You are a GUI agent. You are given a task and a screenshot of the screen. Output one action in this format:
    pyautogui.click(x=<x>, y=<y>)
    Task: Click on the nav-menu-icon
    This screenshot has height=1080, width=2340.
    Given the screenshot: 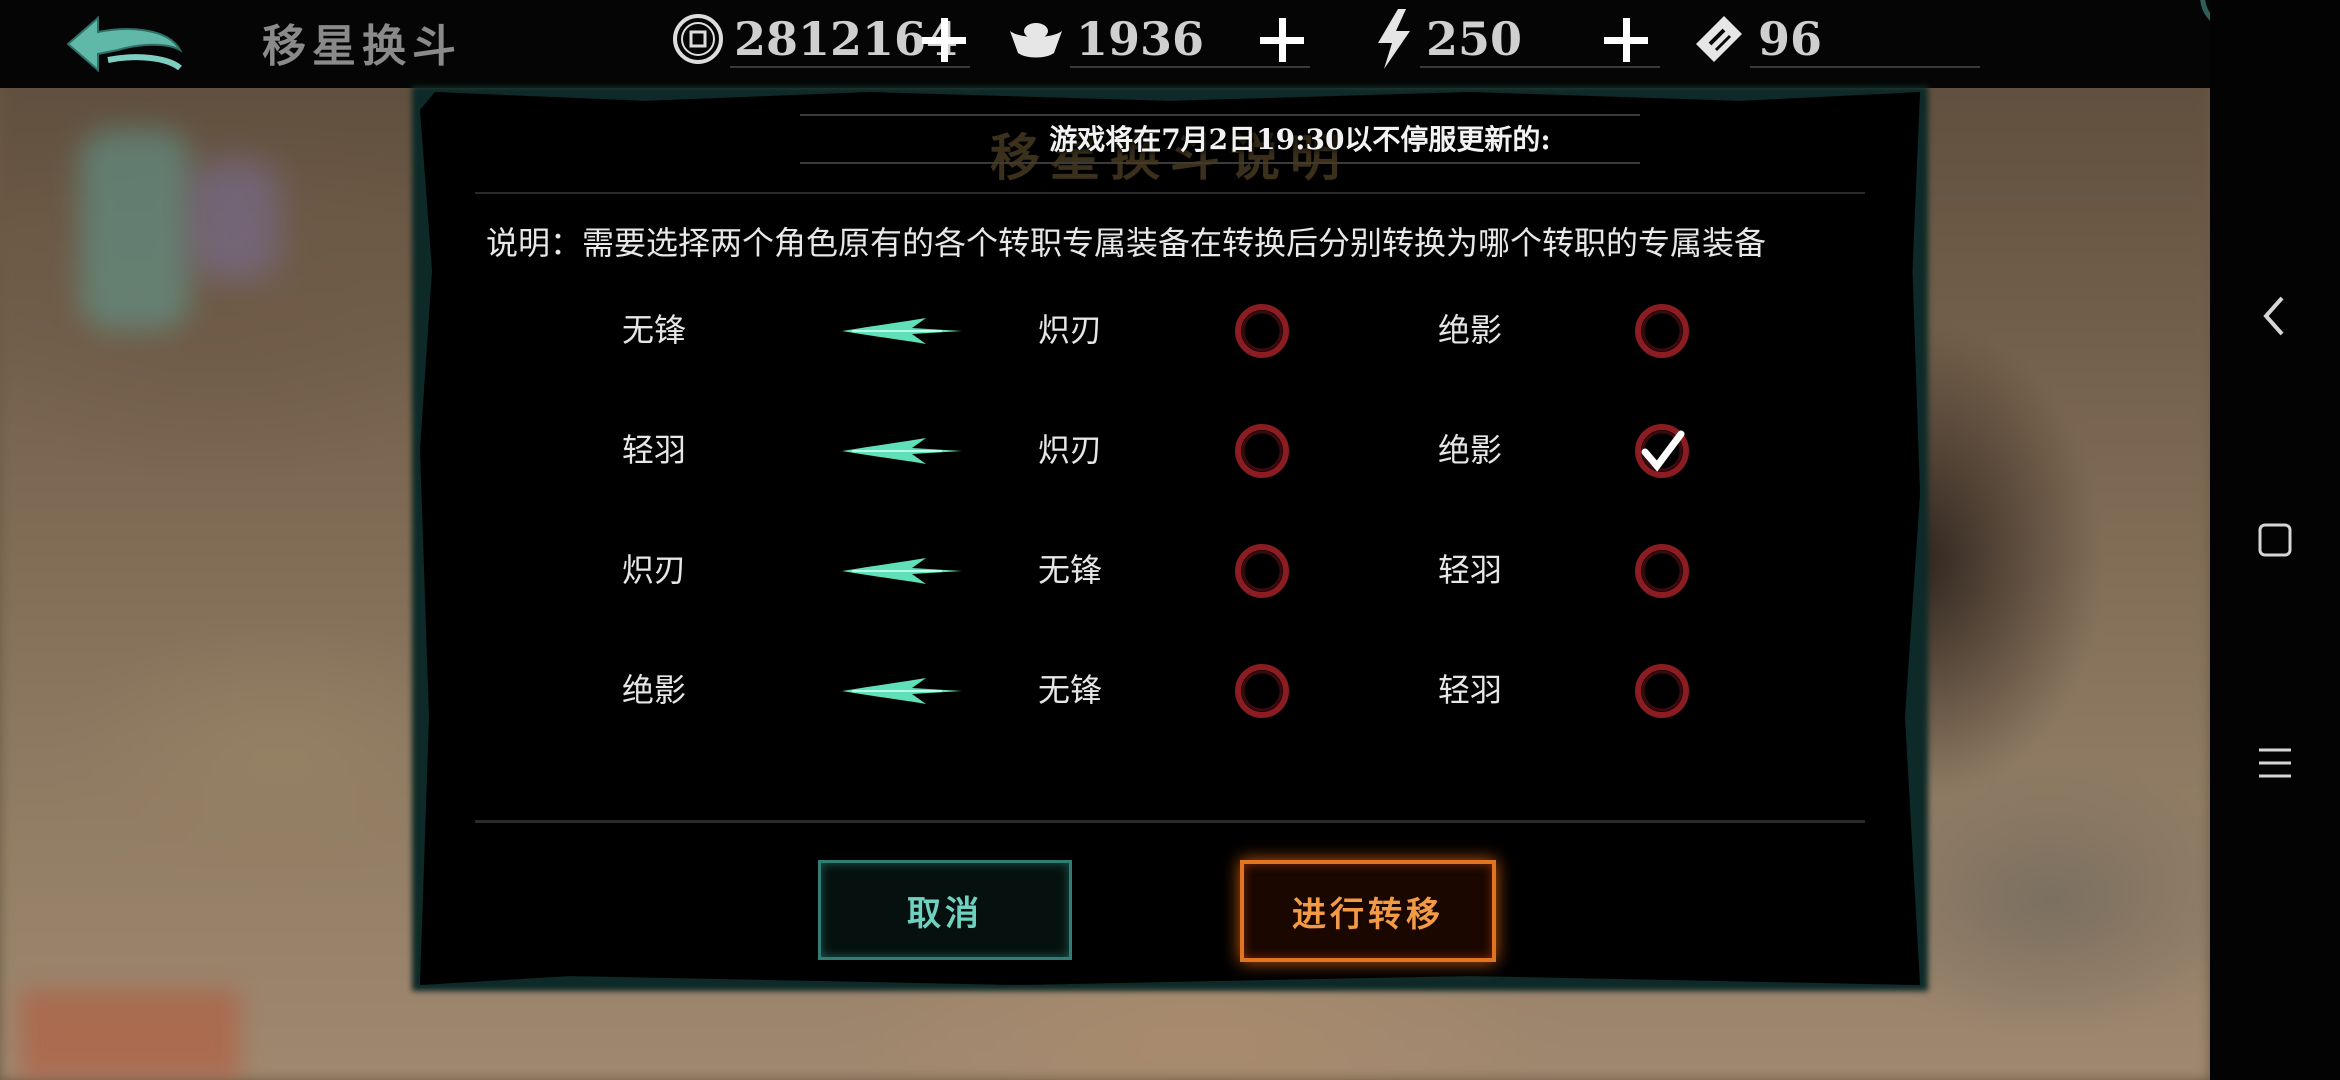 What is the action you would take?
    pyautogui.click(x=2275, y=763)
    